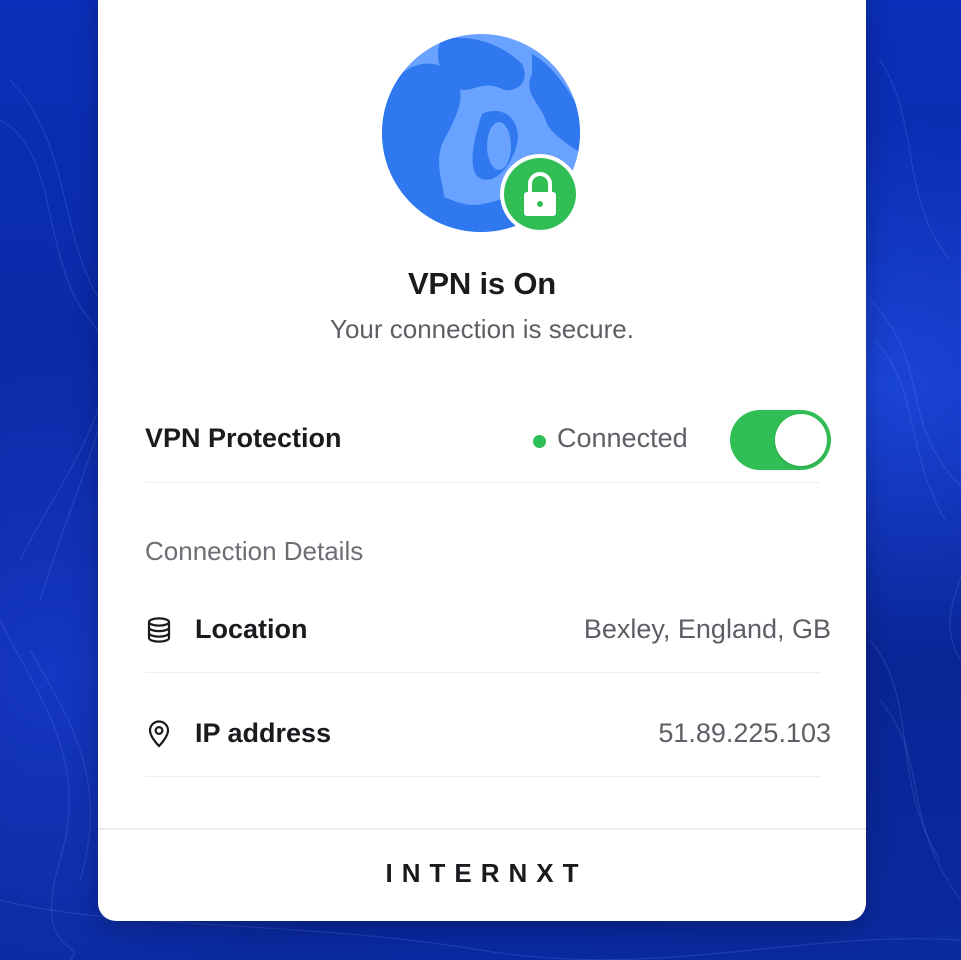 The width and height of the screenshot is (961, 960). What do you see at coordinates (482, 134) in the screenshot?
I see `globe-icon` at bounding box center [482, 134].